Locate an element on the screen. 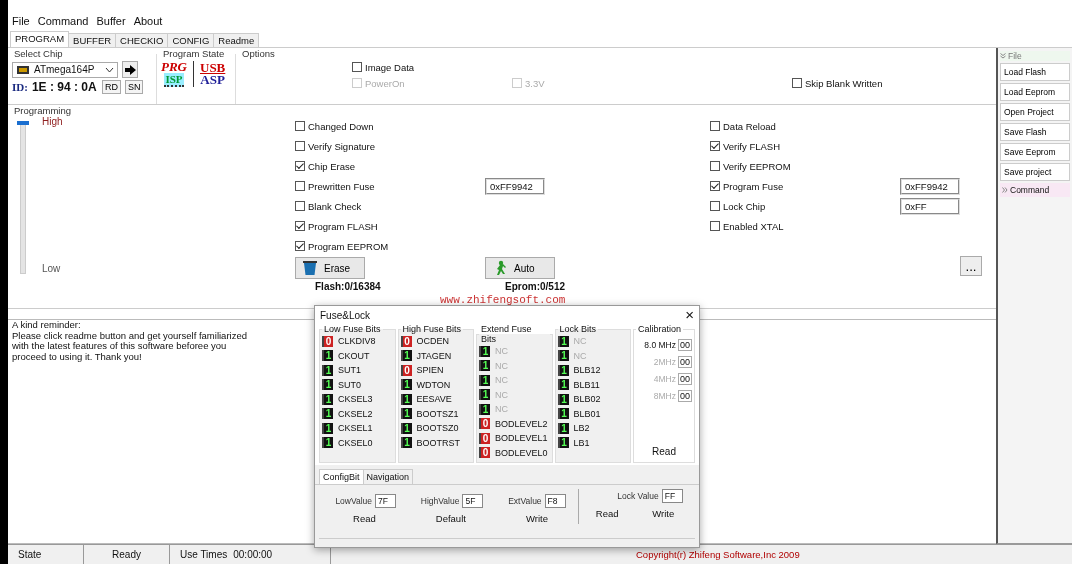  slider-thumb is located at coordinates (23, 123).